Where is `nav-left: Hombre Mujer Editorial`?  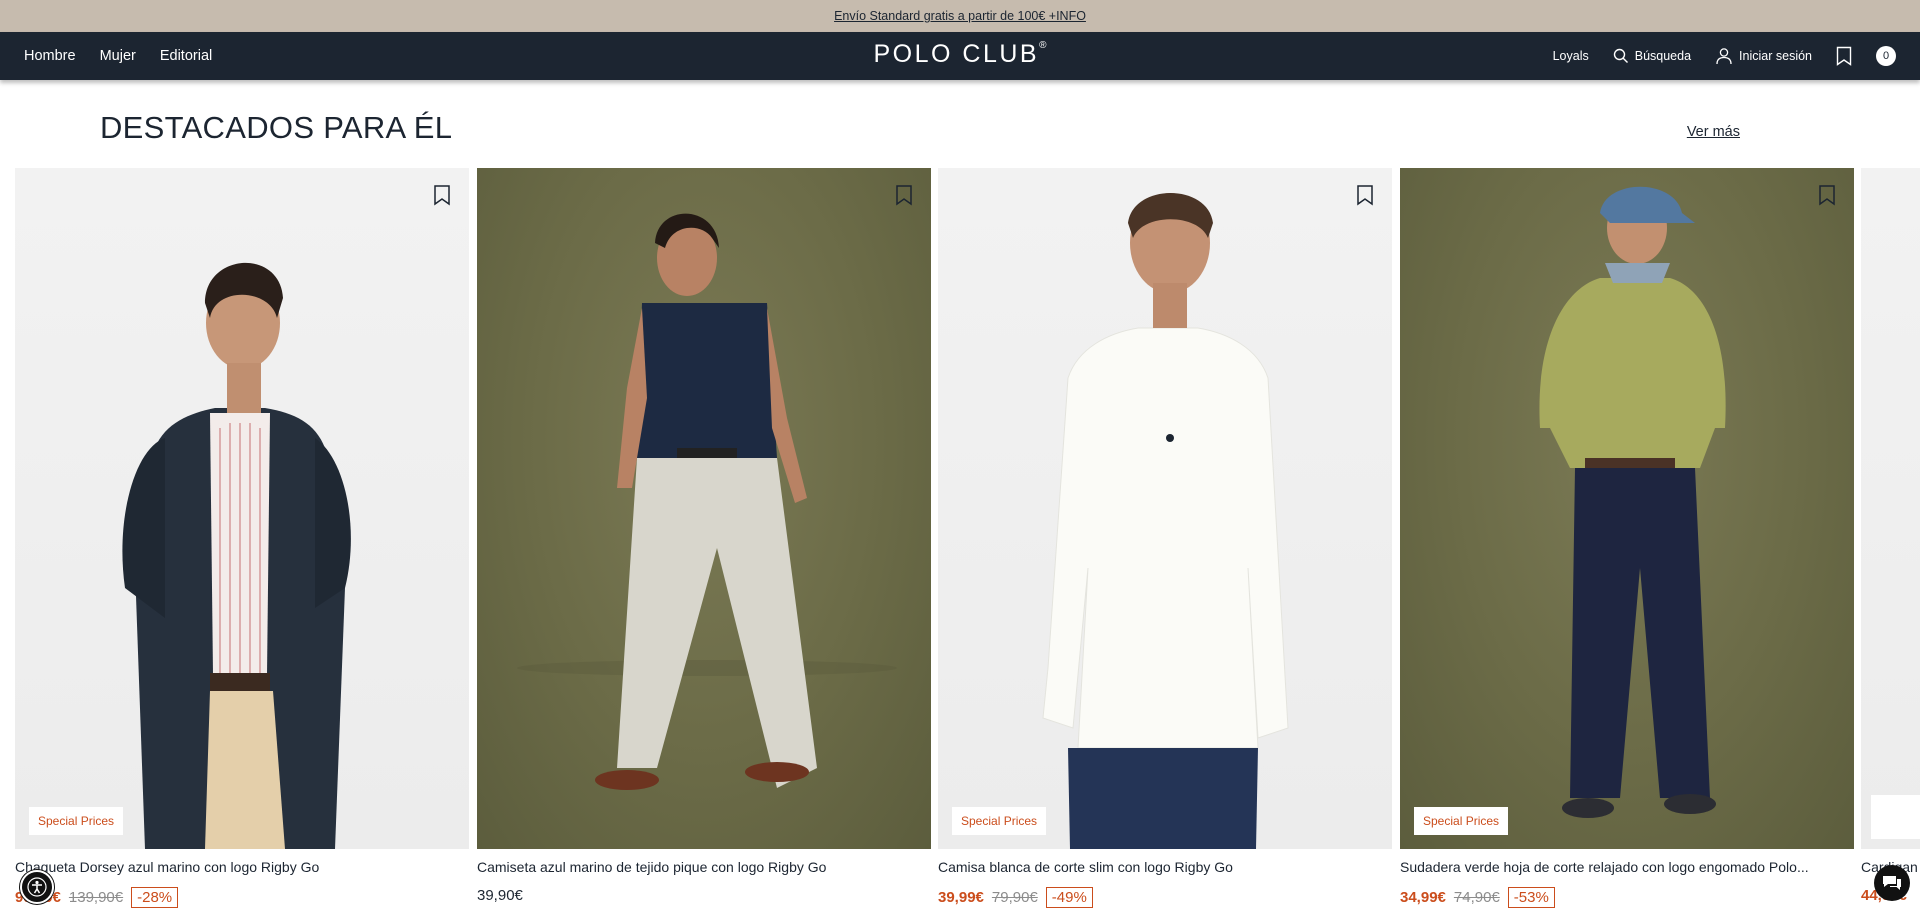 nav-left: Hombre Mujer Editorial is located at coordinates (118, 56).